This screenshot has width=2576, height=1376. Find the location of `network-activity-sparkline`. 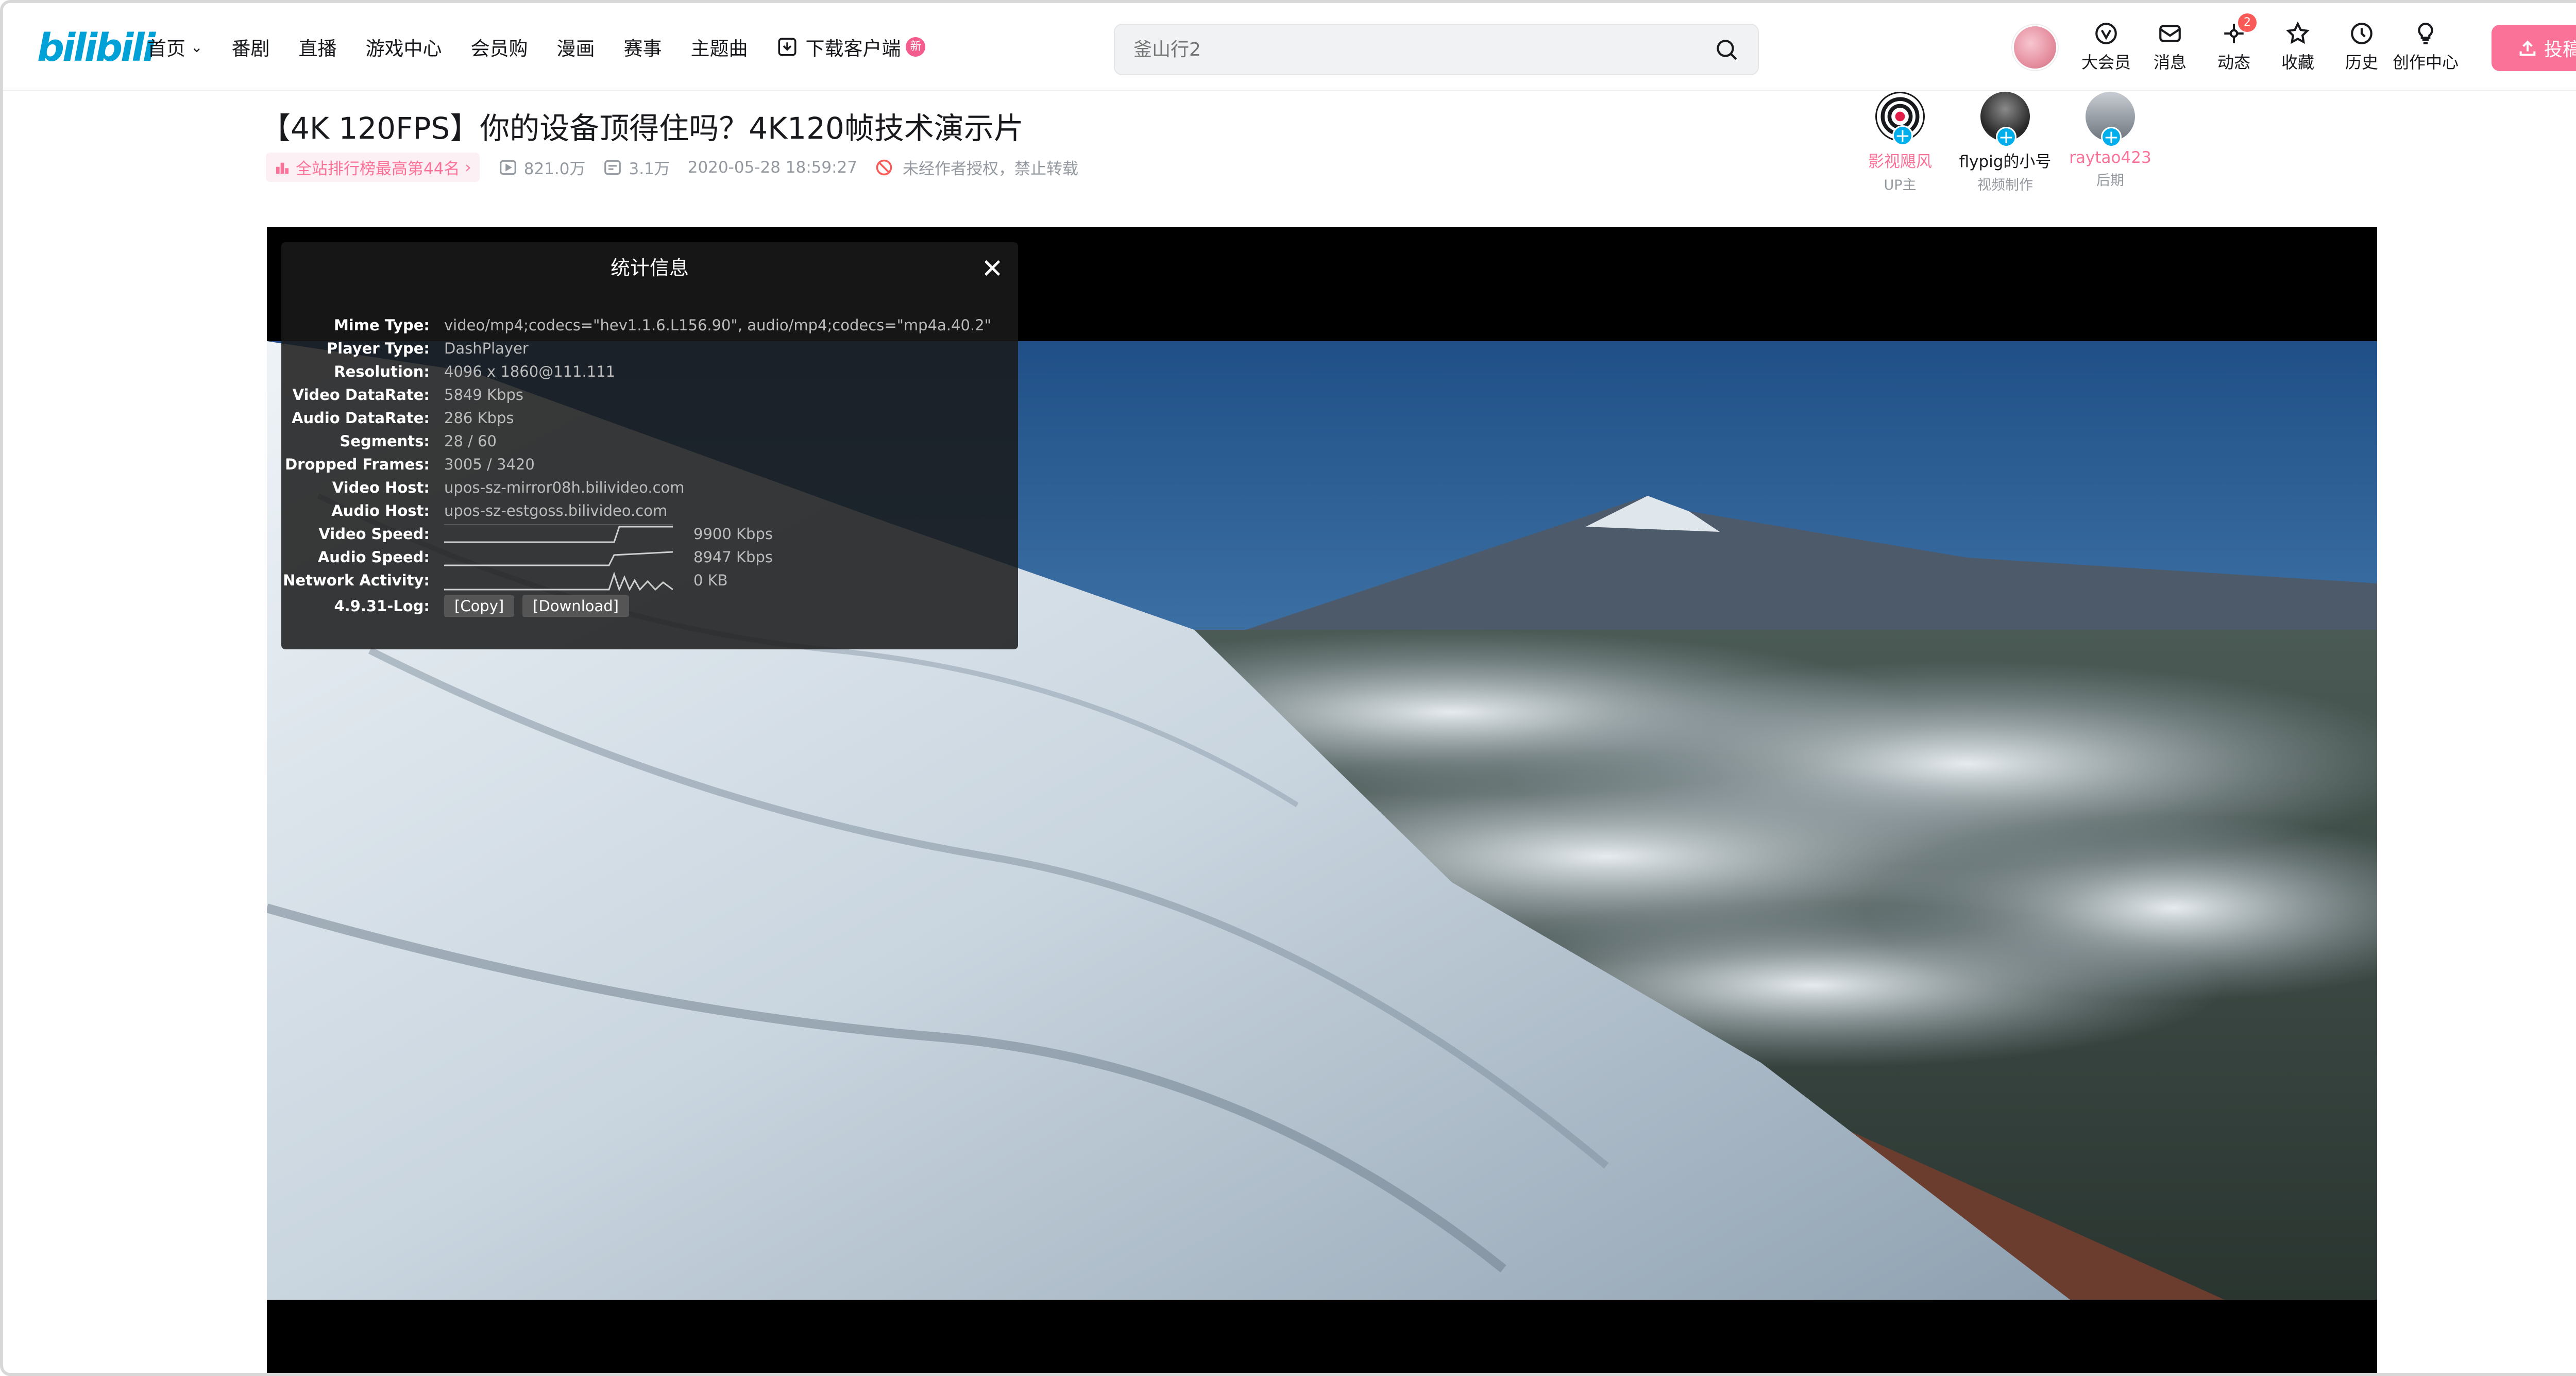

network-activity-sparkline is located at coordinates (558, 581).